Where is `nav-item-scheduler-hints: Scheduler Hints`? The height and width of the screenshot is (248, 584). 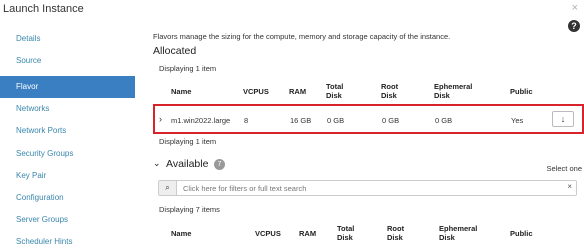 nav-item-scheduler-hints: Scheduler Hints is located at coordinates (67, 239).